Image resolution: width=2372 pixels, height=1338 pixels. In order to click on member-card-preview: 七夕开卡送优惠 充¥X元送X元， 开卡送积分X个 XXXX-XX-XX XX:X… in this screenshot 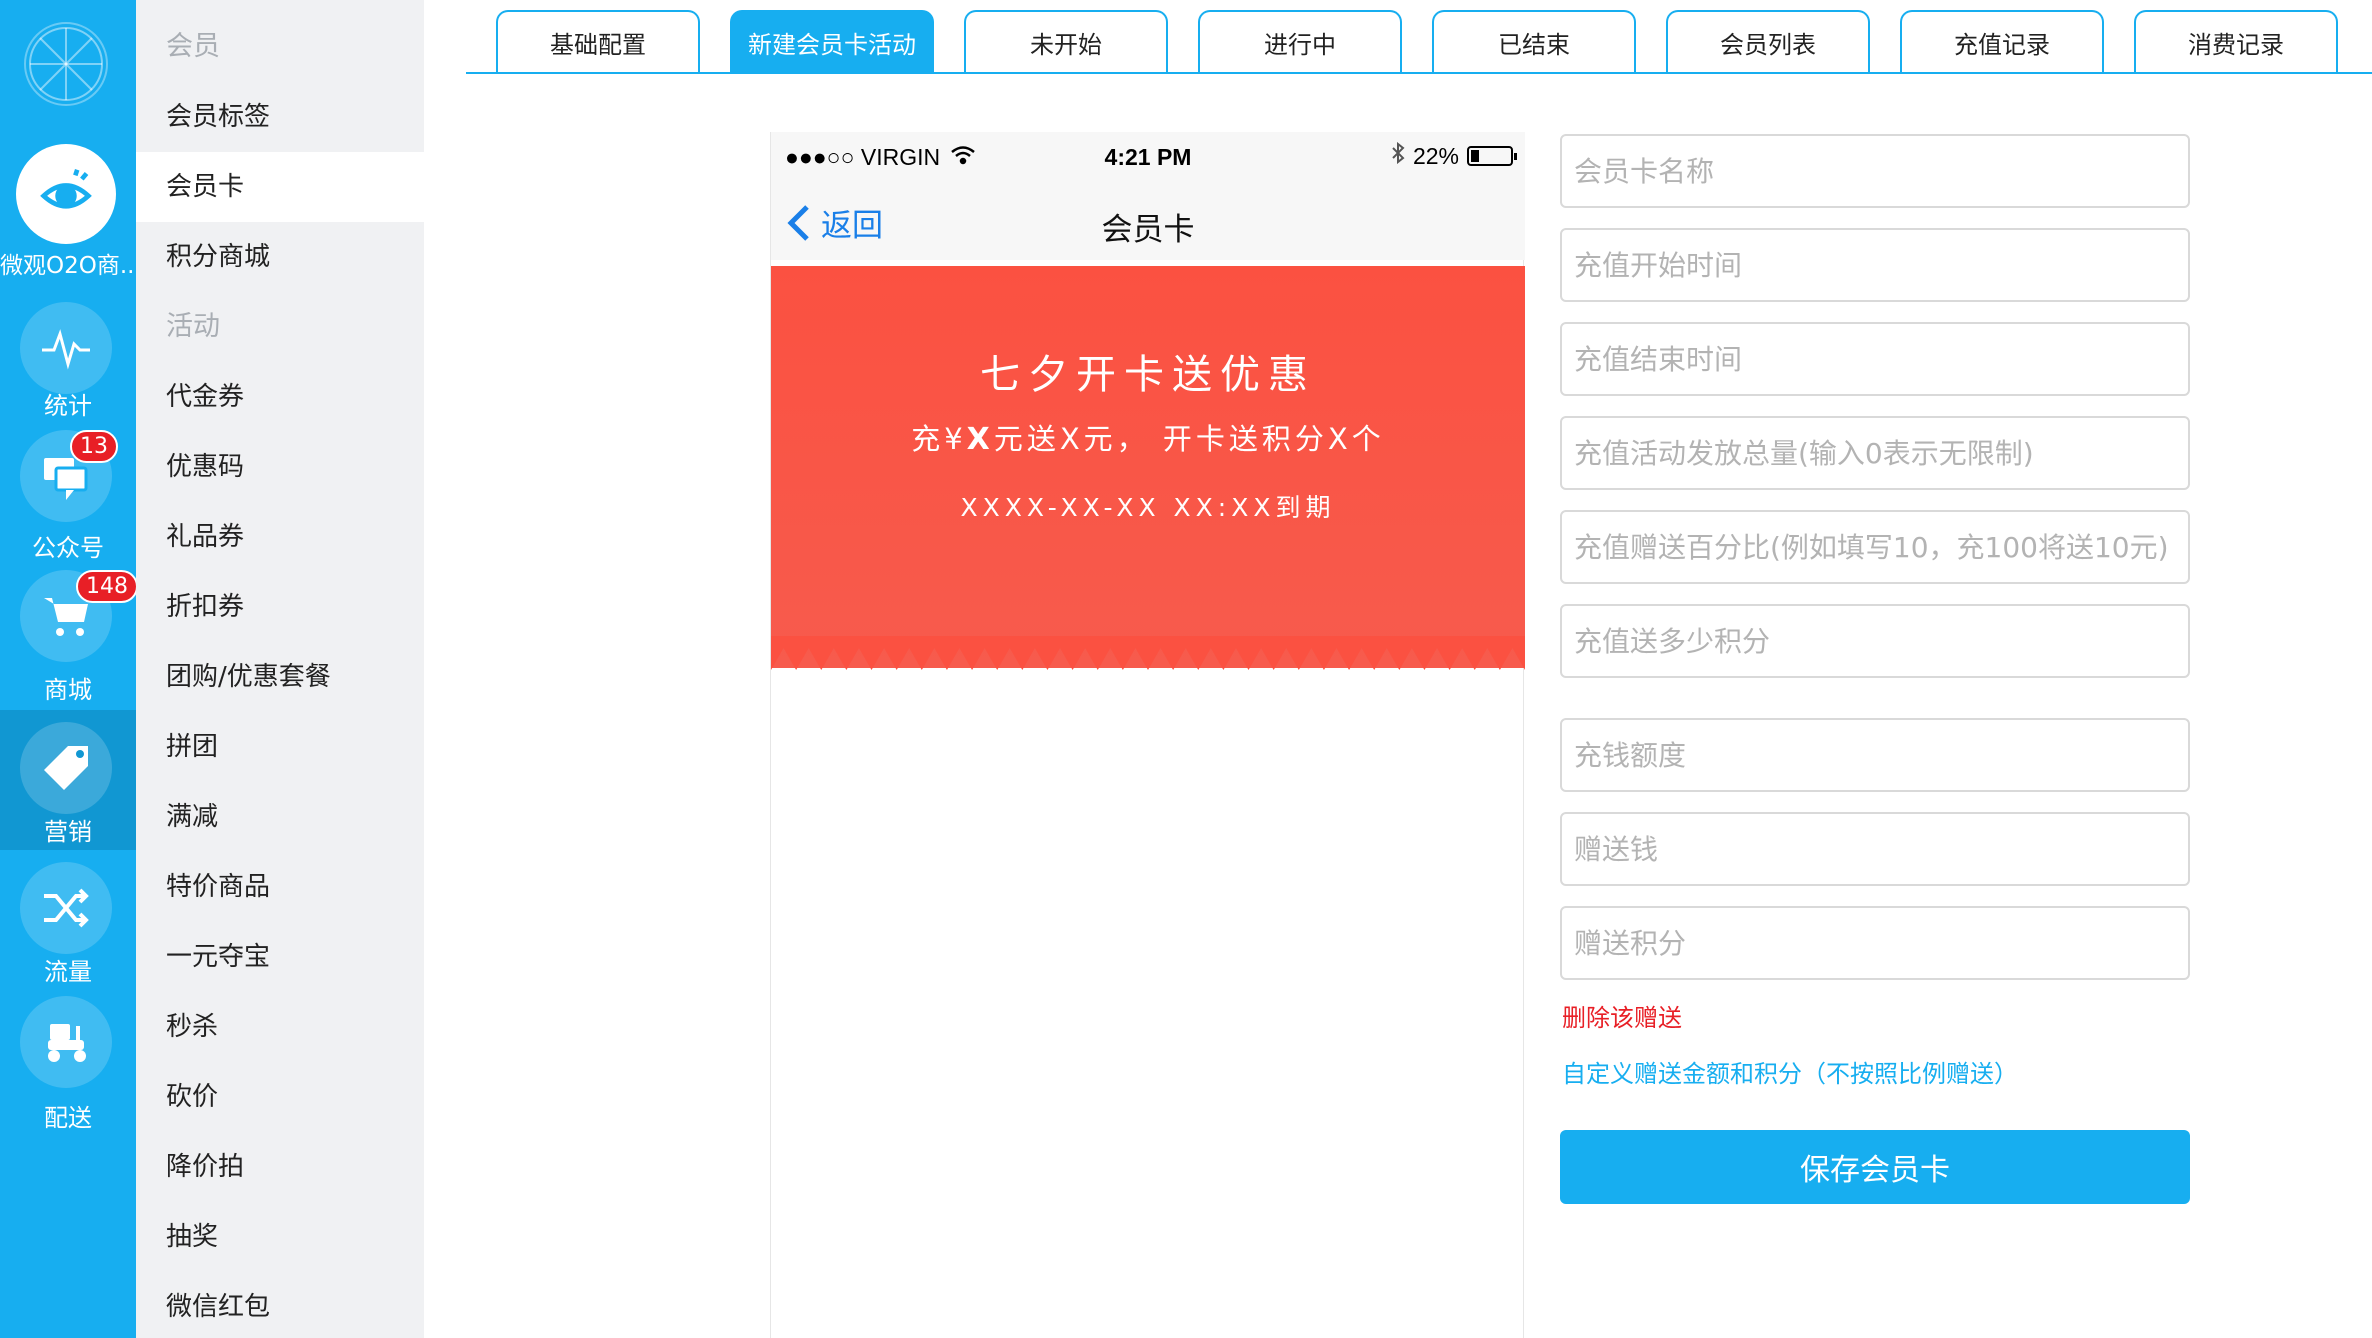, I will do `click(1148, 467)`.